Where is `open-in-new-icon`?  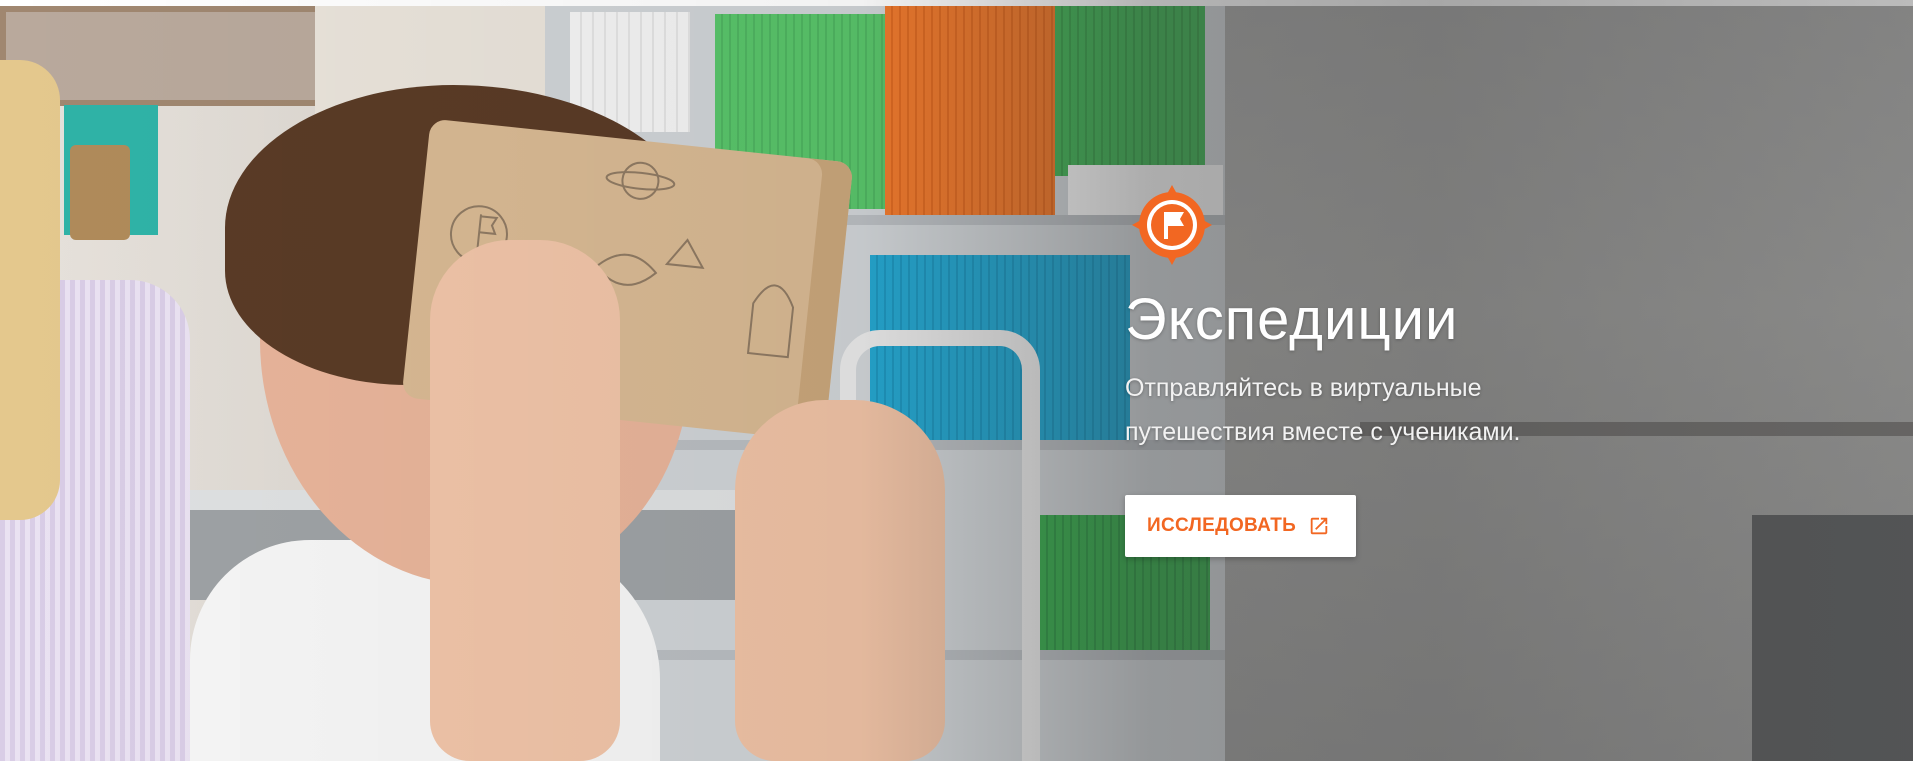
open-in-new-icon is located at coordinates (1319, 526).